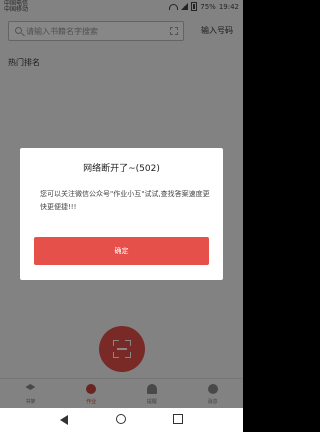 This screenshot has width=320, height=432. Describe the element at coordinates (121, 251) in the screenshot. I see `confirm-button: 确定` at that location.